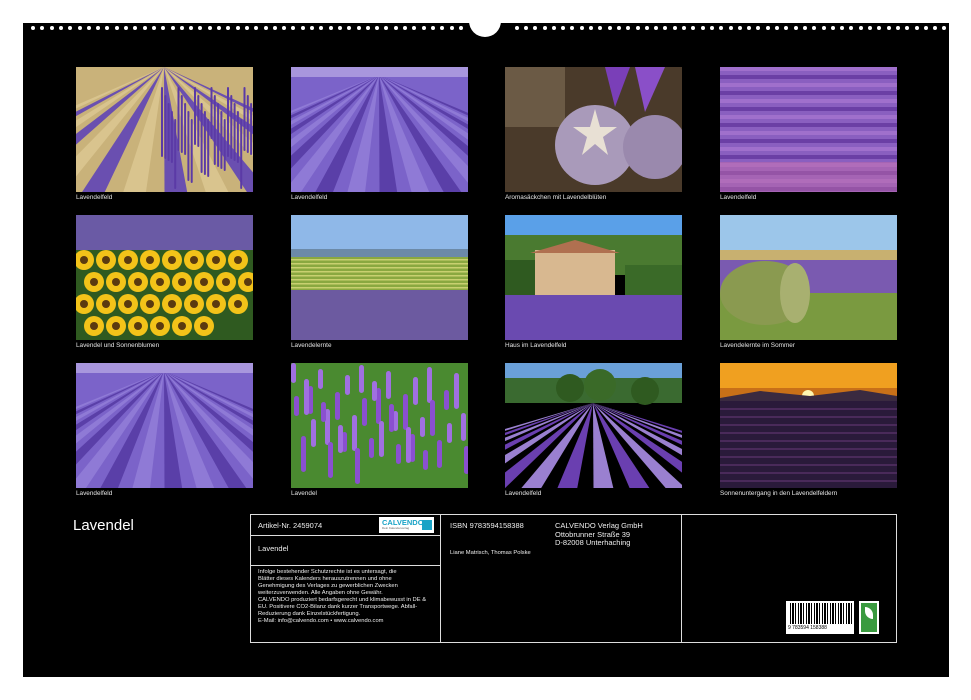  I want to click on authors: Liane Matrisch, Thomas Polske, so click(490, 553).